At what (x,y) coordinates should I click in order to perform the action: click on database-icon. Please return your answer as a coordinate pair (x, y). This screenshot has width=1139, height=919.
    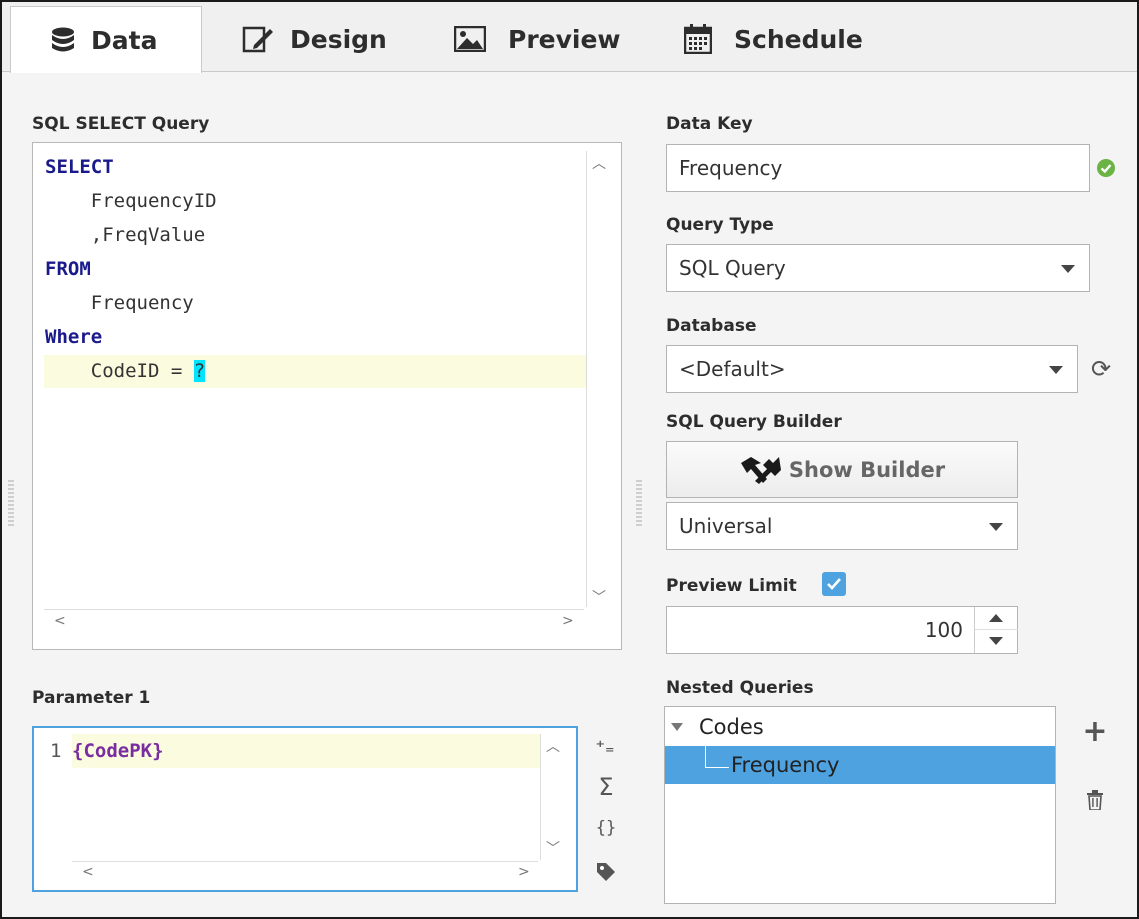
    Looking at the image, I should click on (63, 39).